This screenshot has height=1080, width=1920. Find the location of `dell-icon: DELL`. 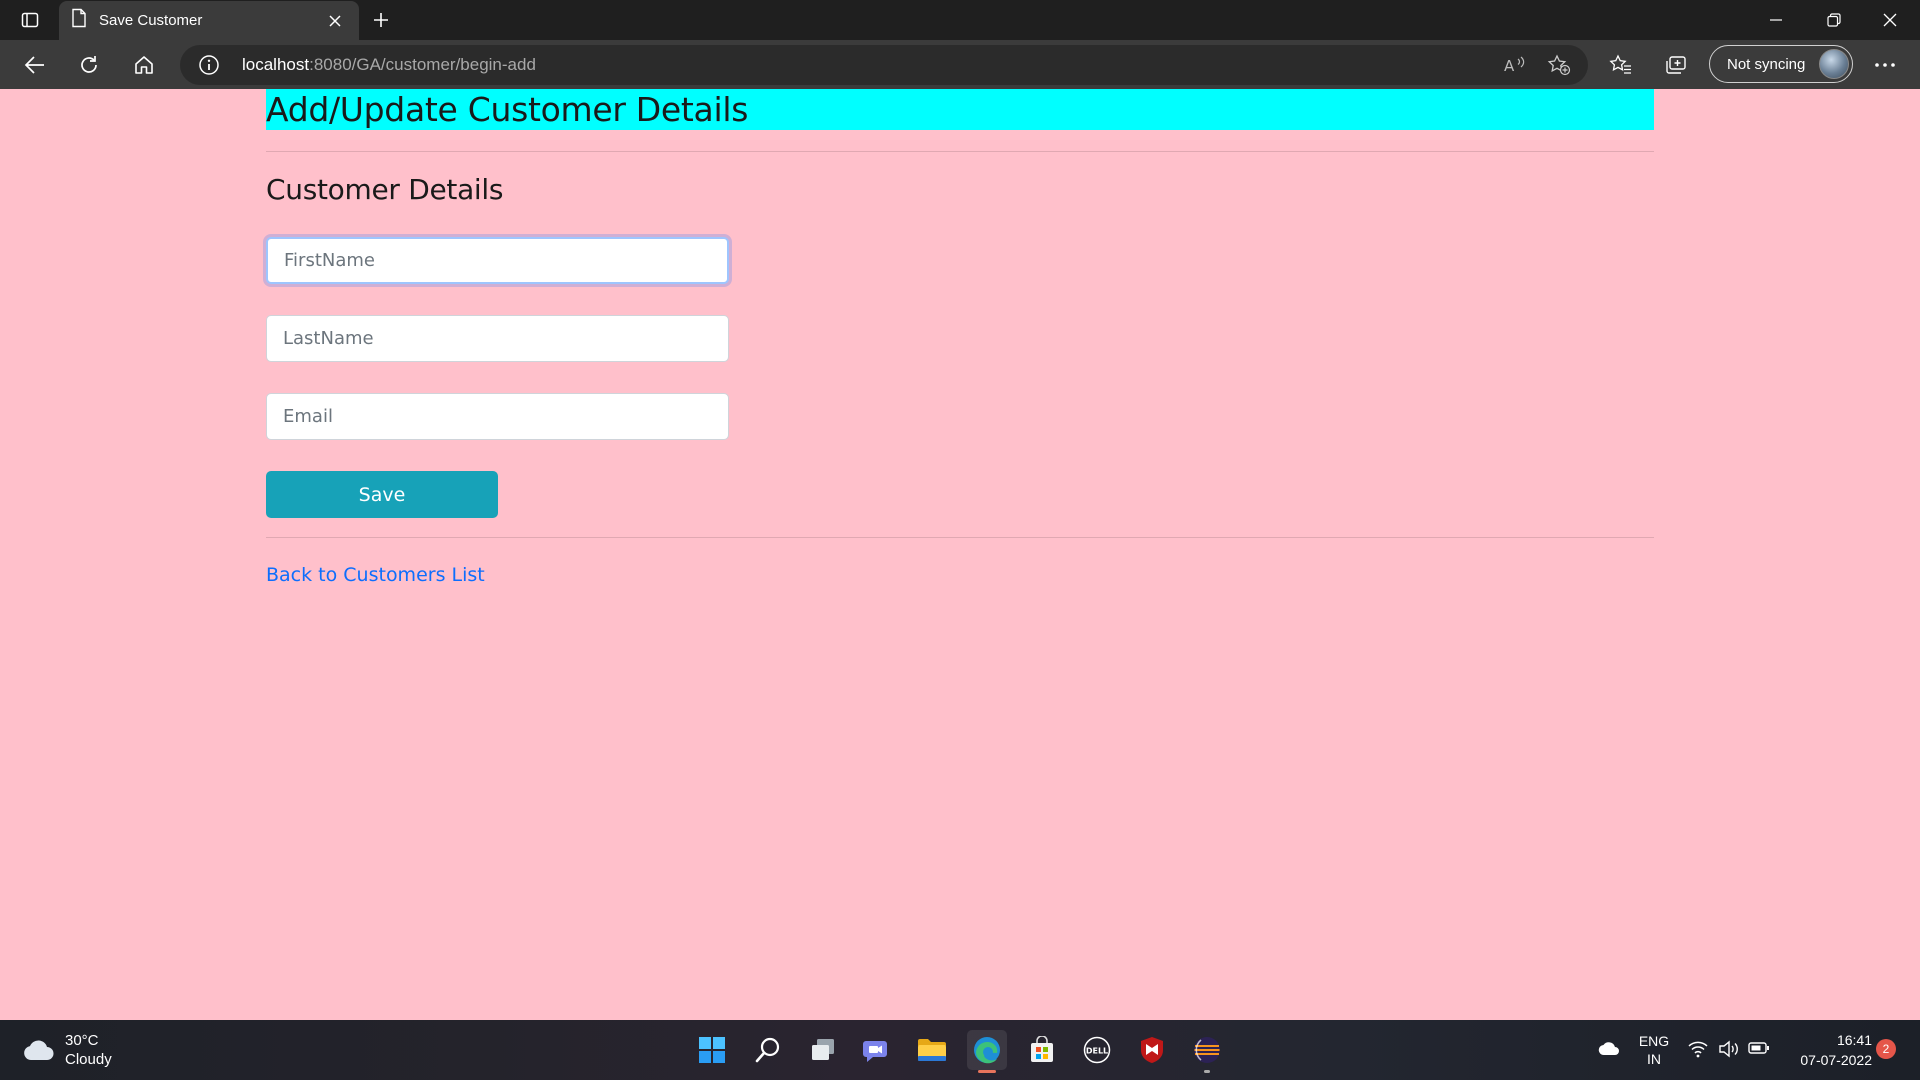

dell-icon: DELL is located at coordinates (1097, 1050).